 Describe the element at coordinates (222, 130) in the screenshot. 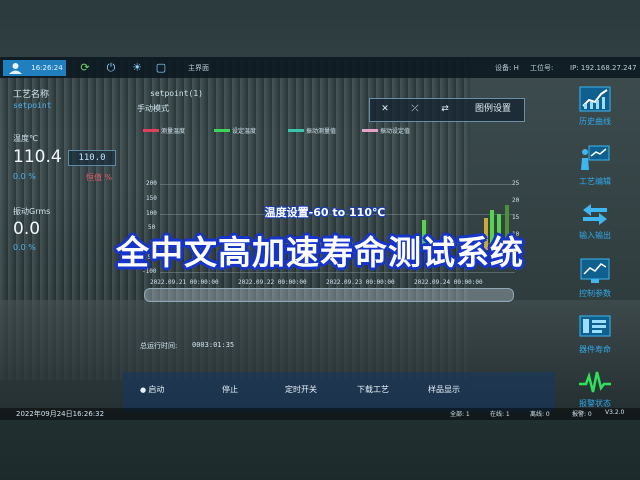

I see `legend-swatch-set-temp` at that location.